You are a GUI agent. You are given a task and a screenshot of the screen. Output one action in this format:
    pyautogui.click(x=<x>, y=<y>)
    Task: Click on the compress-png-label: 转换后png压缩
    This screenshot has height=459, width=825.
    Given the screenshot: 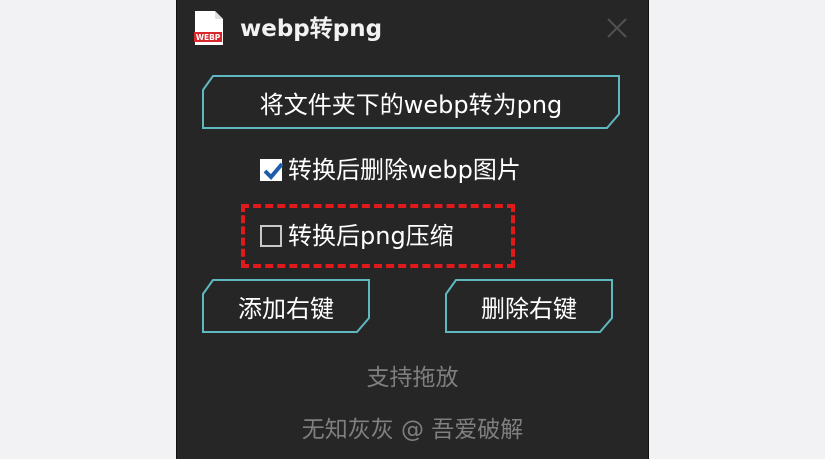 What is the action you would take?
    pyautogui.click(x=371, y=236)
    